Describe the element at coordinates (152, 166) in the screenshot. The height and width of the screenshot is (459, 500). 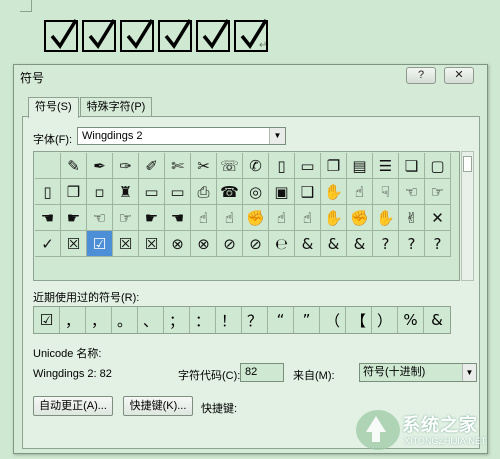
I see `symbol-cell: ✐` at that location.